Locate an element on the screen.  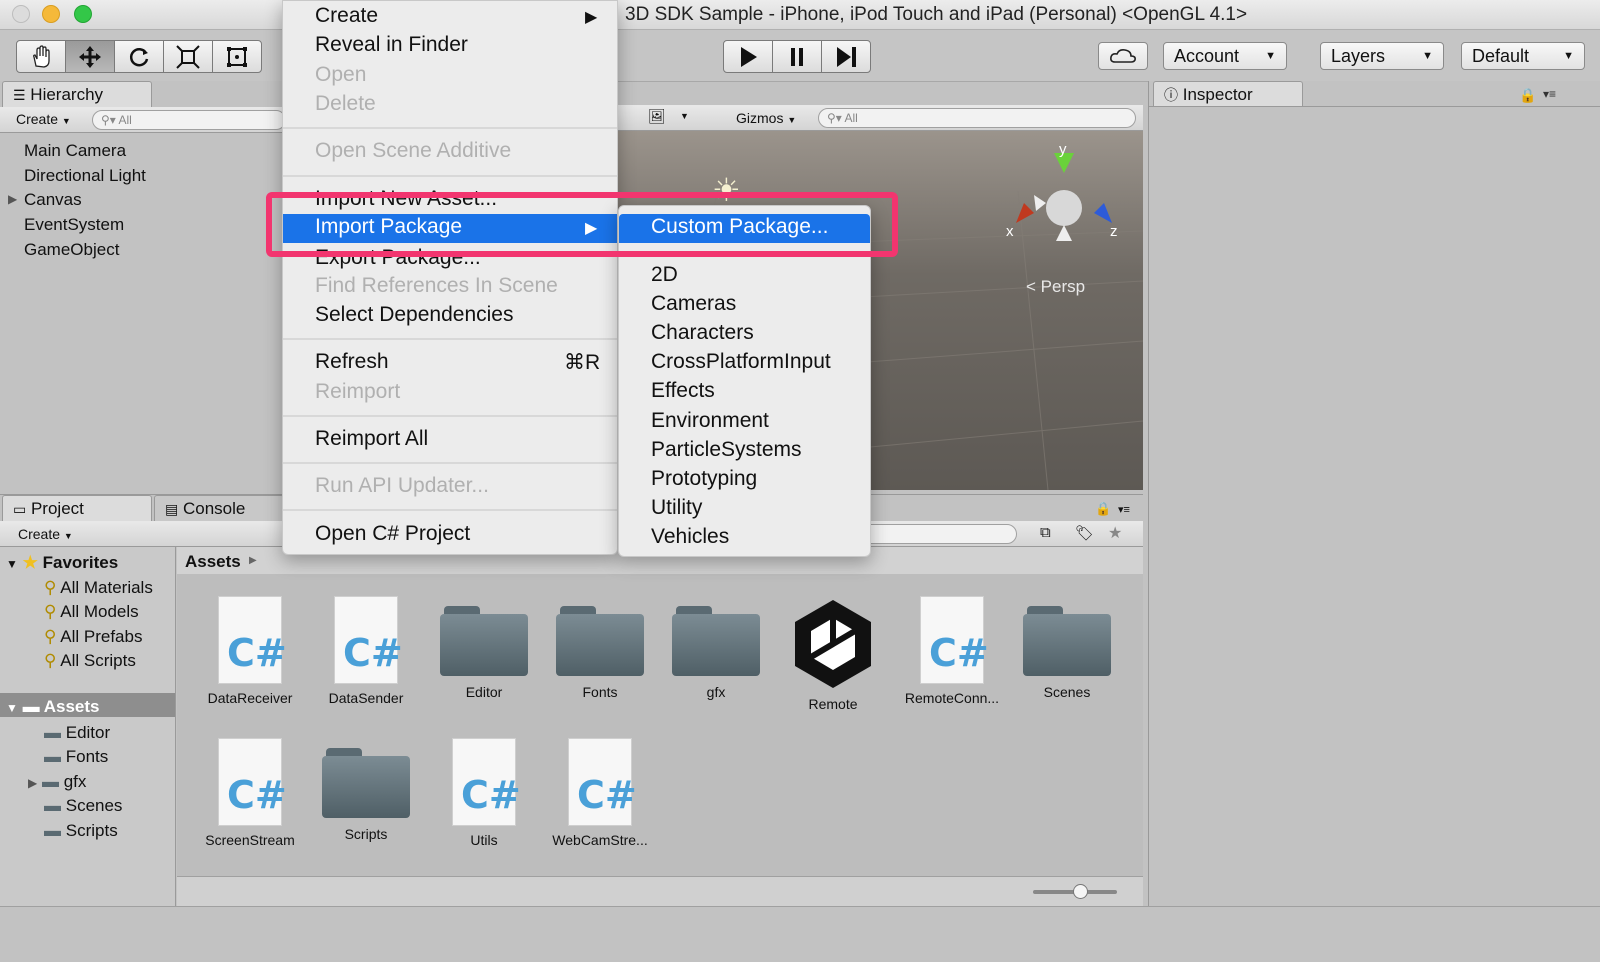
info-icon: ⓘ is located at coordinates (1171, 95).